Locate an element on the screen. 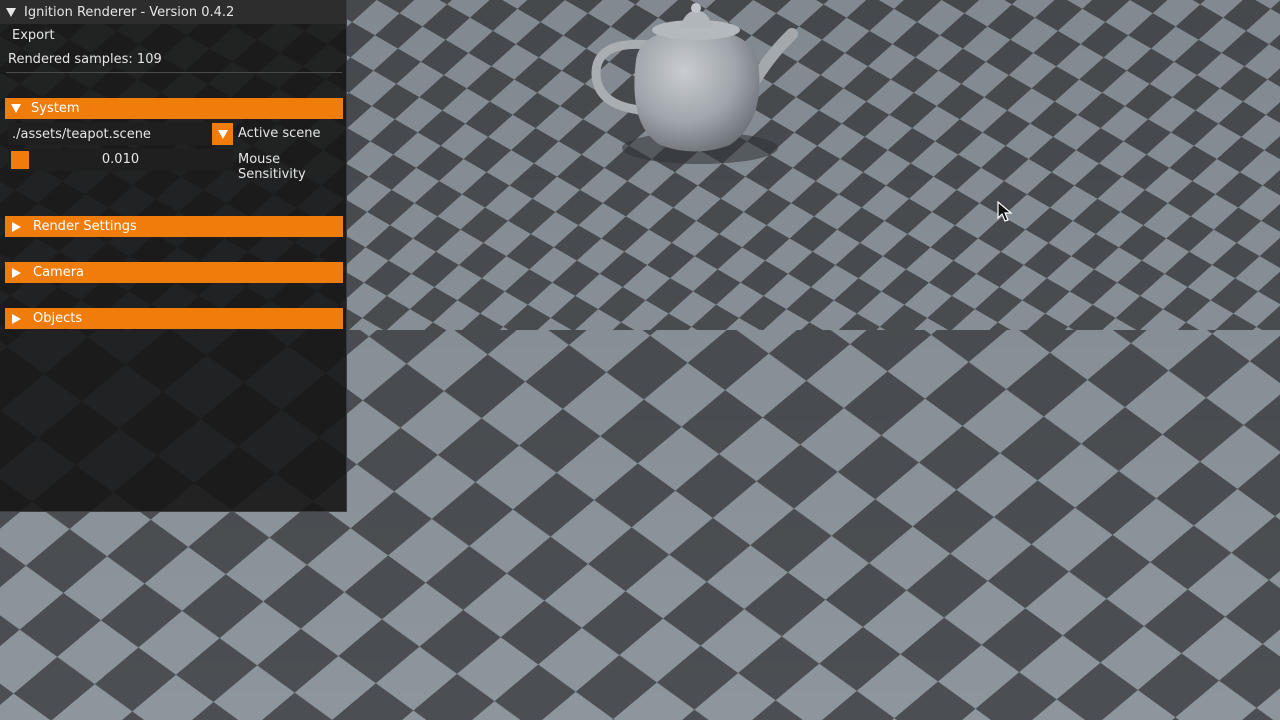 This screenshot has height=720, width=1280. section-camera-label: Camera is located at coordinates (59, 272).